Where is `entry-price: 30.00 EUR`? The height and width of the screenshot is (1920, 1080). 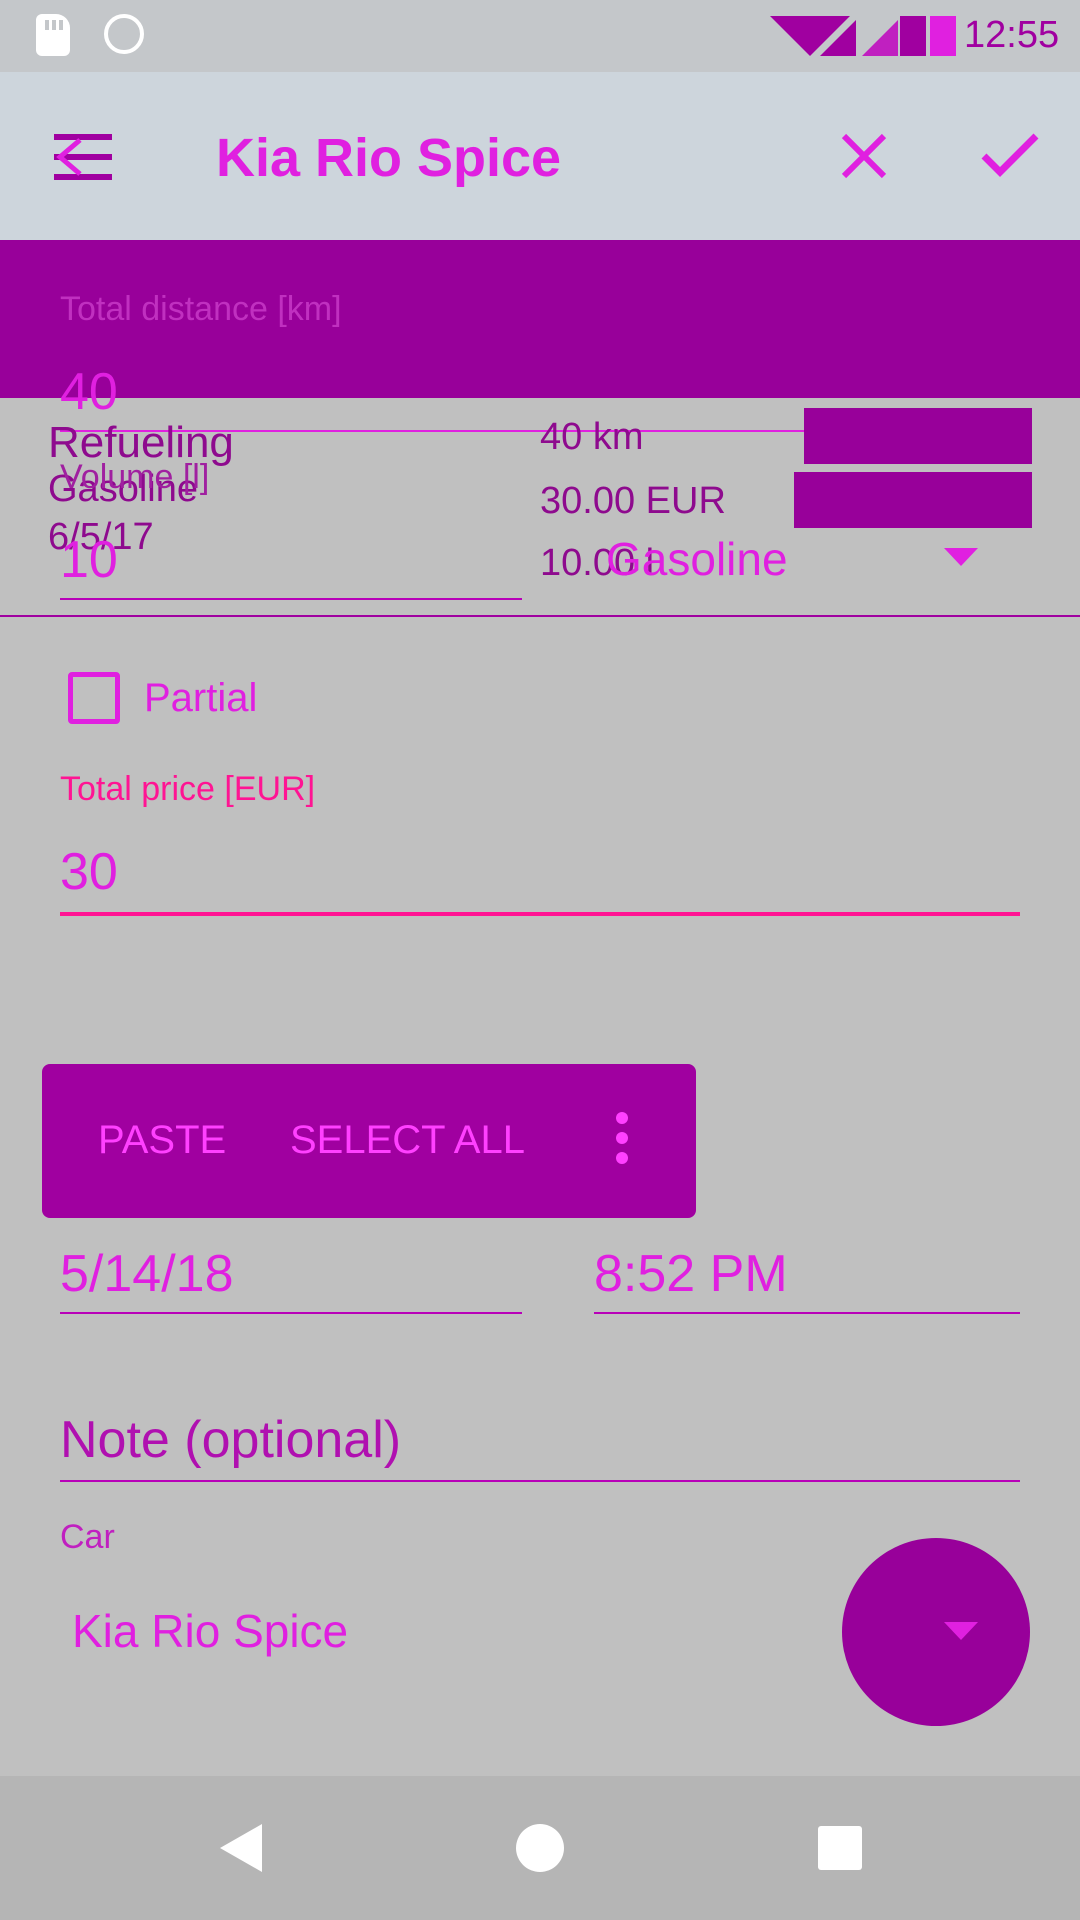
entry-price: 30.00 EUR is located at coordinates (633, 501).